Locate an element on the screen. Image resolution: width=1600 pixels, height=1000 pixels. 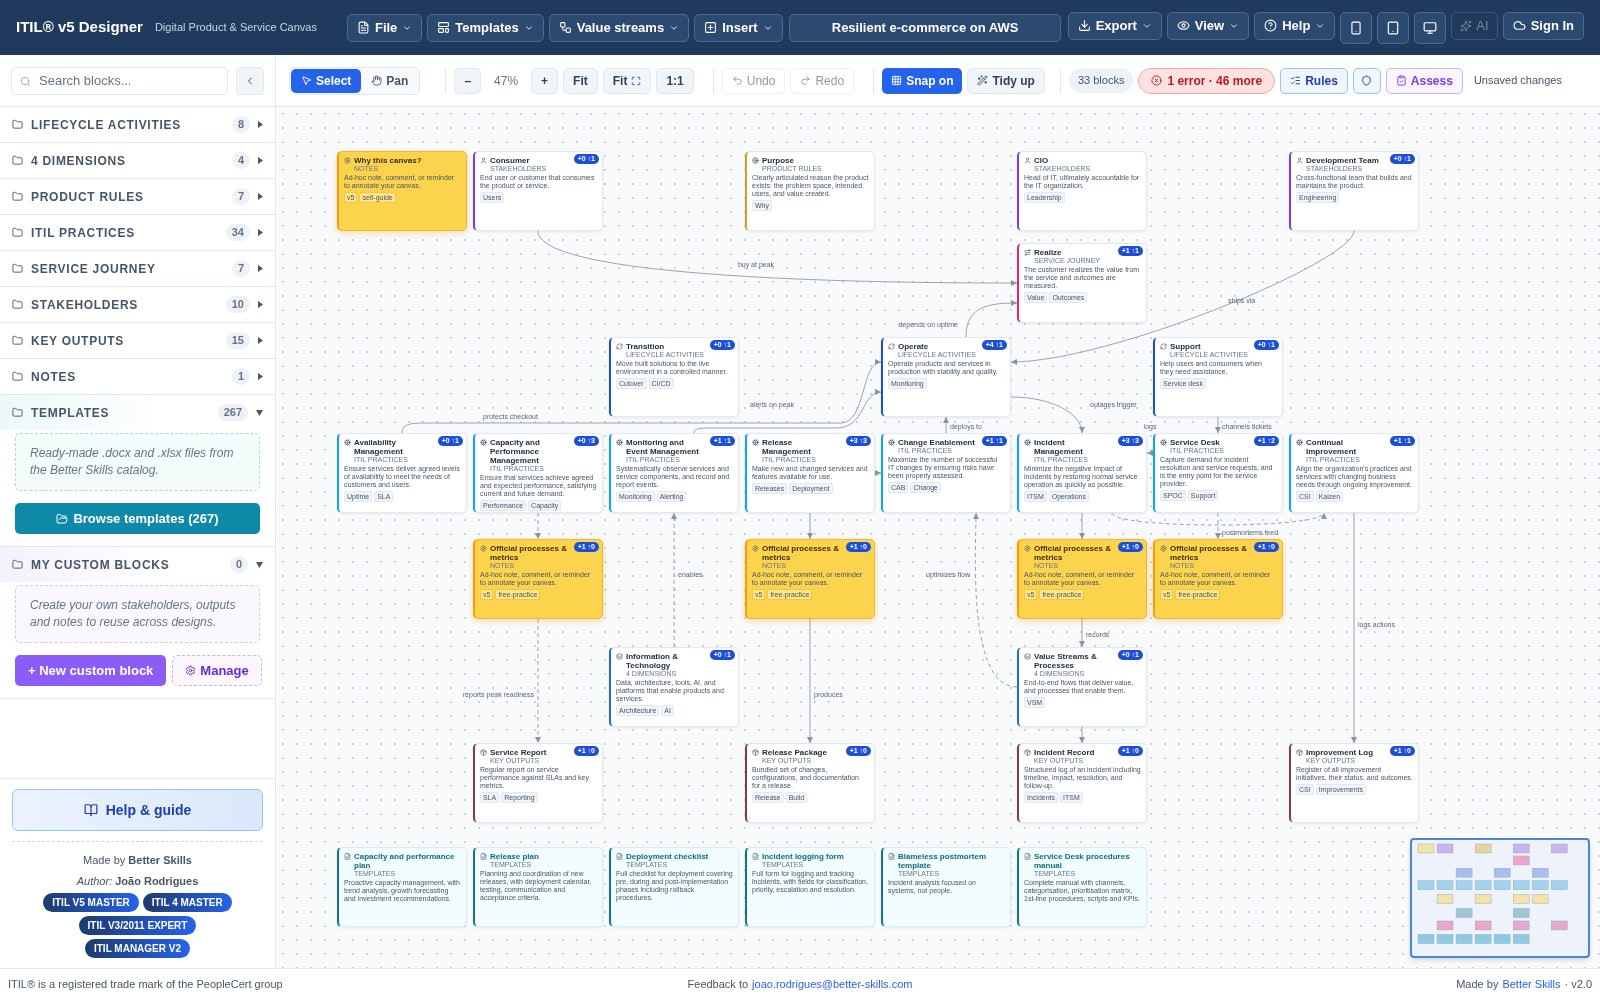
tidy-up-button: Tidy up is located at coordinates (1006, 80).